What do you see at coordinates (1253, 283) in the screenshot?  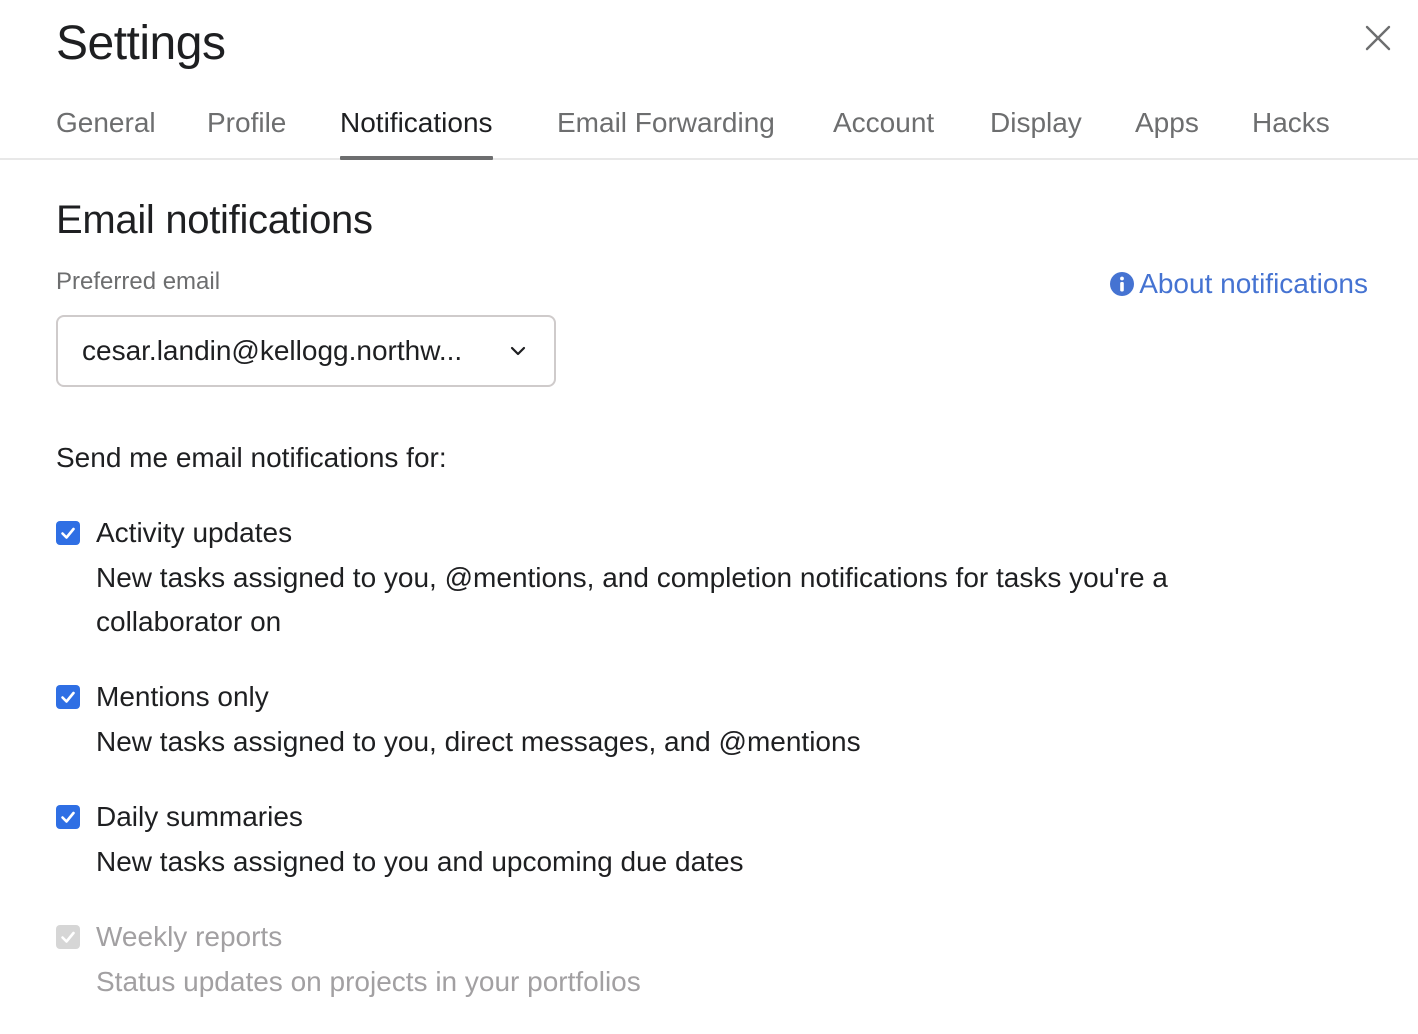 I see `about-notifications-label: About notifications` at bounding box center [1253, 283].